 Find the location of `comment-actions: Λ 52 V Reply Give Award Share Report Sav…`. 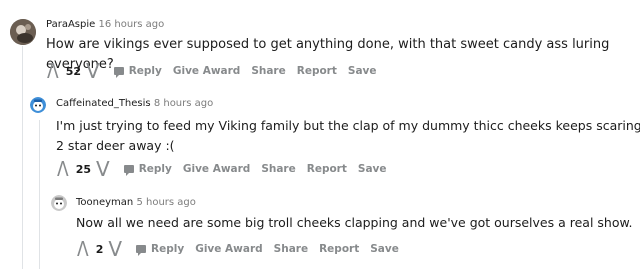

comment-actions: Λ 52 V Reply Give Award Share Report Sav… is located at coordinates (217, 71).